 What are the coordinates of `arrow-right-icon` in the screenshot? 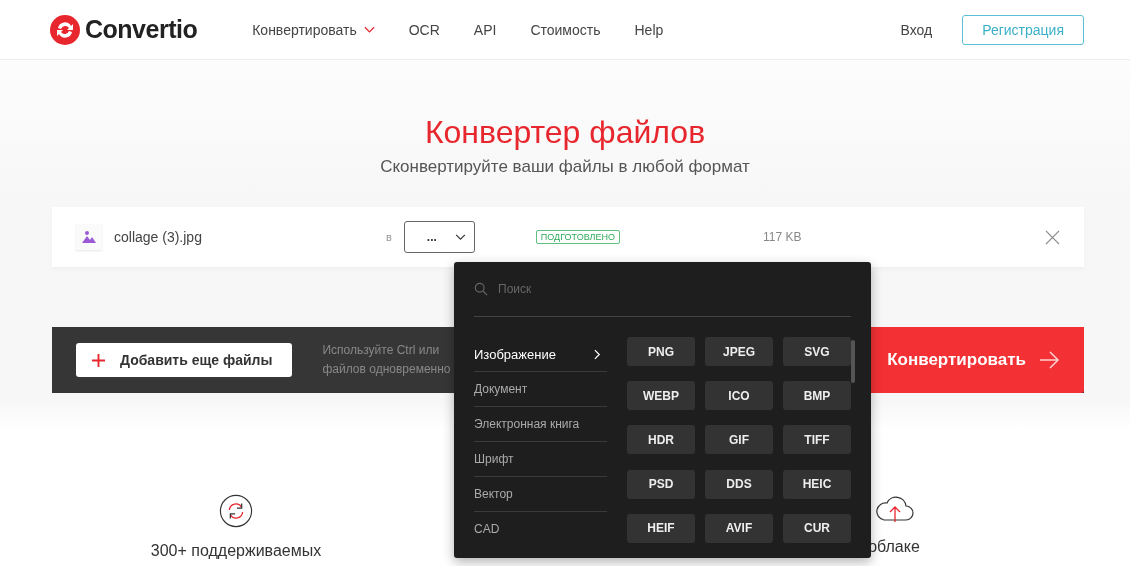 It's located at (1050, 360).